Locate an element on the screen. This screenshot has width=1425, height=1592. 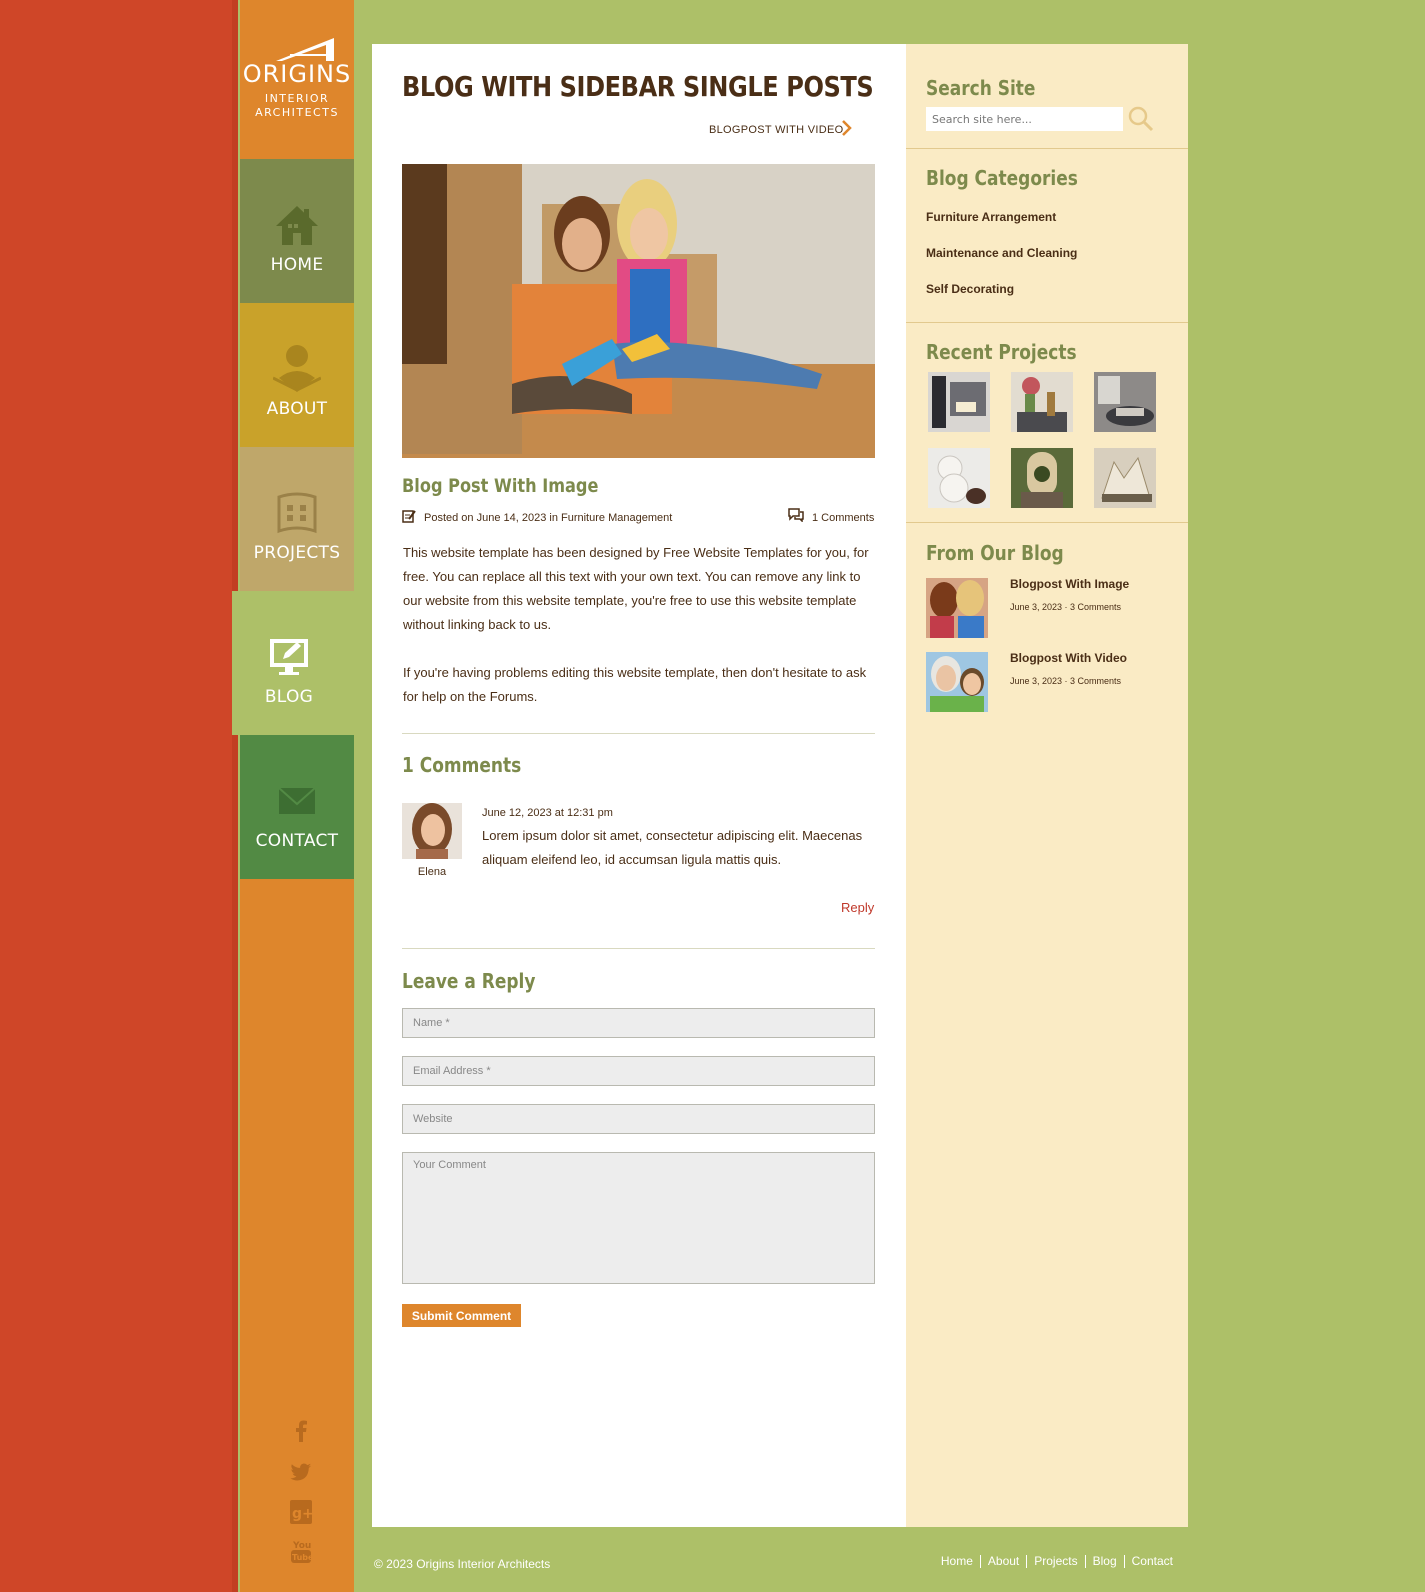
house-icon is located at coordinates (297, 225).